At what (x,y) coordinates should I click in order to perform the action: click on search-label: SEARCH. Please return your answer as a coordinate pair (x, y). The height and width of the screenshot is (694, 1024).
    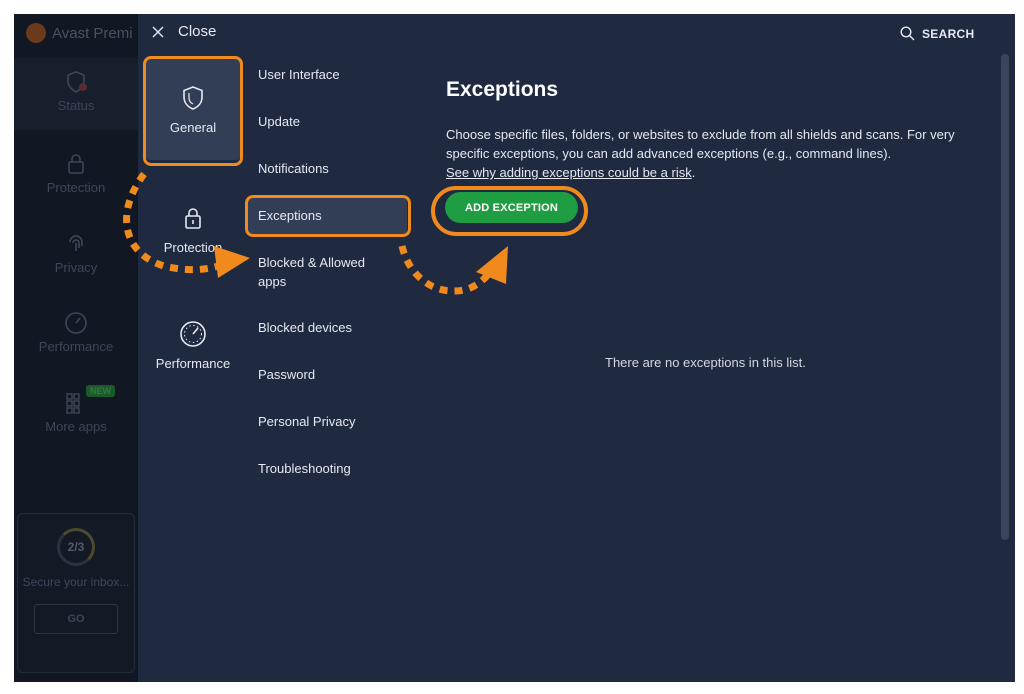
    Looking at the image, I should click on (948, 33).